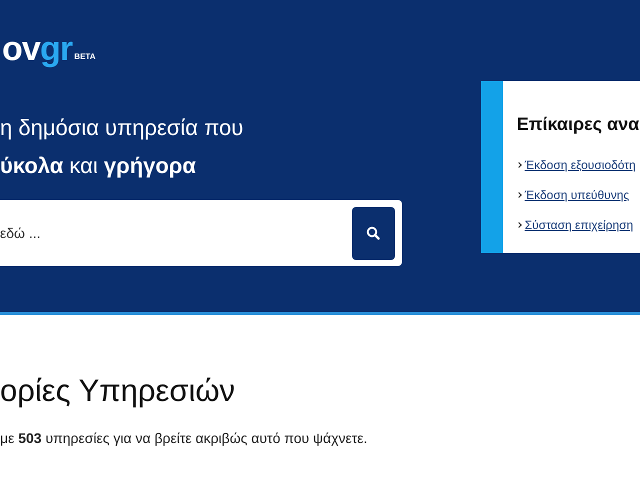  Describe the element at coordinates (118, 390) in the screenshot. I see `section-title: ορίες Υπηρεσιών` at that location.